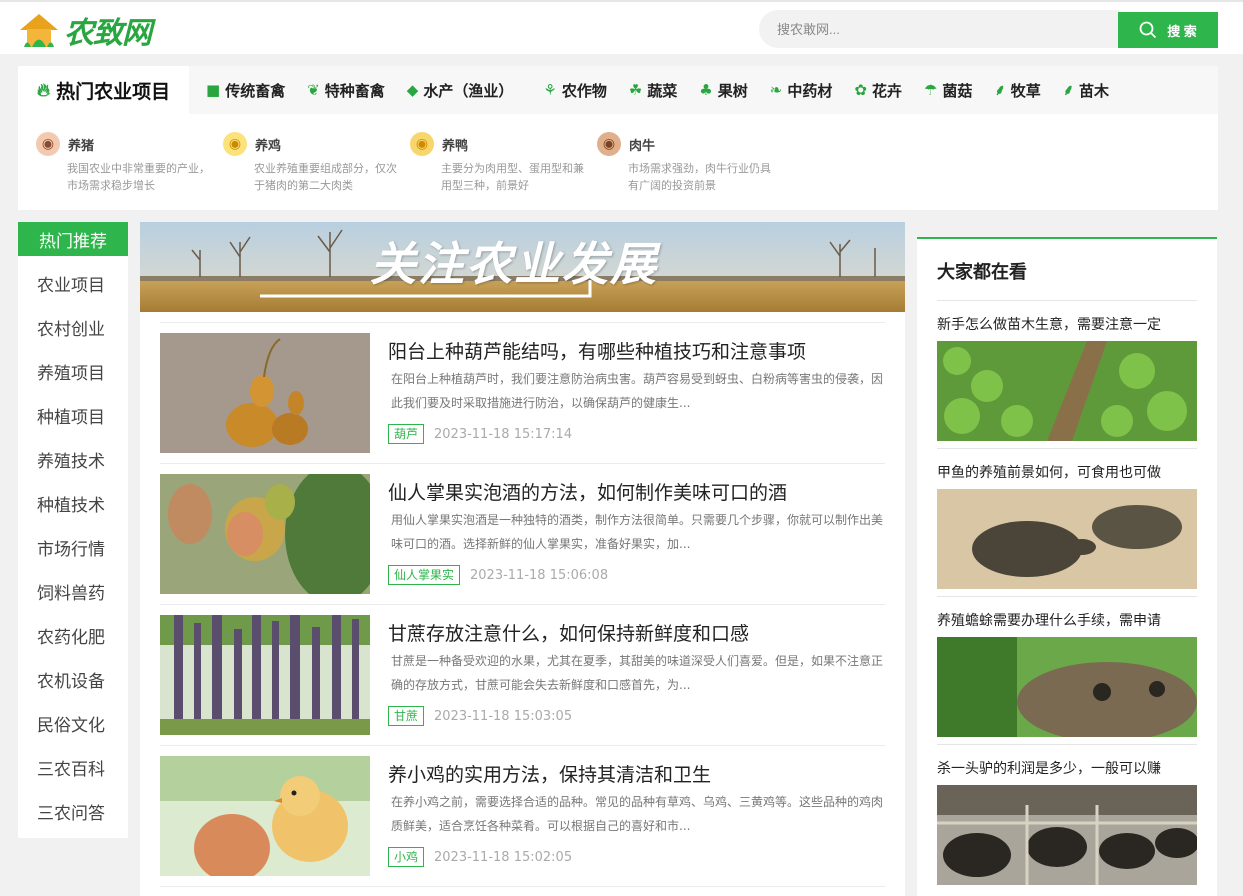 This screenshot has height=896, width=1243. Describe the element at coordinates (325, 177) in the screenshot. I see `subcategory-desc: 农业养殖重要组成部分，仅次于猪肉的第二大肉类` at that location.